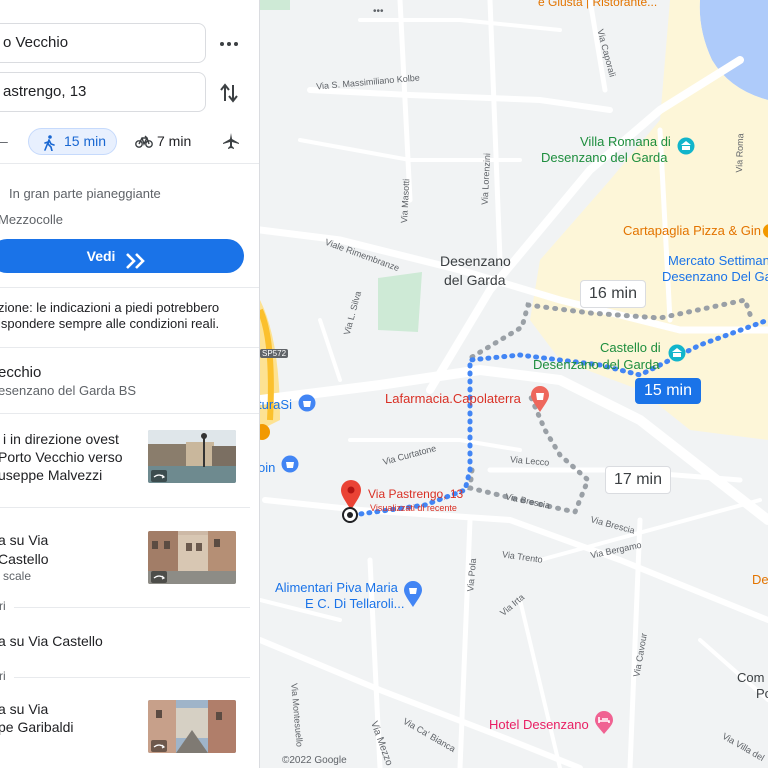 The width and height of the screenshot is (768, 768). I want to click on walk-mode-button: 15 min, so click(72, 141).